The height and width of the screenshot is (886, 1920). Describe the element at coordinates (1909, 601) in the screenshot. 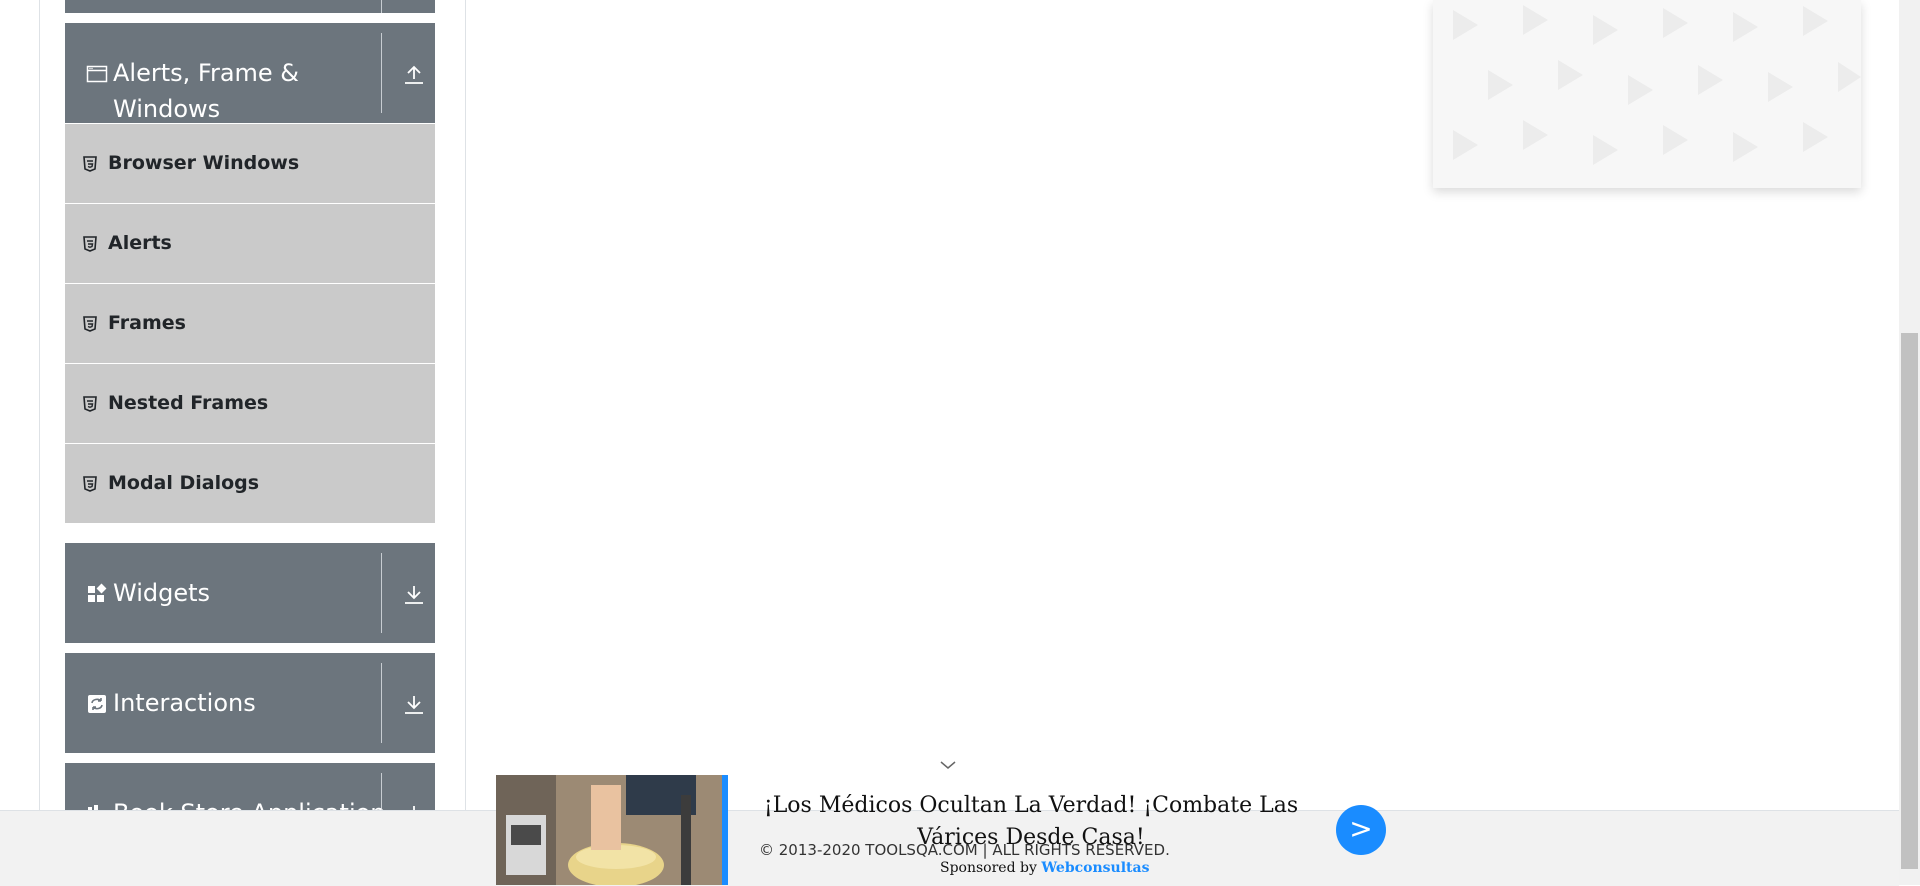

I see `scrollbar-thumb` at that location.